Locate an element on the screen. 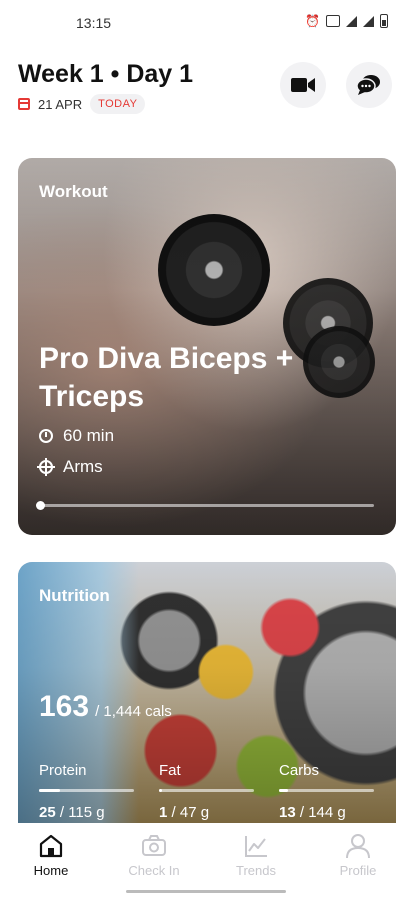 The height and width of the screenshot is (900, 410). calories-value: 163 is located at coordinates (64, 706).